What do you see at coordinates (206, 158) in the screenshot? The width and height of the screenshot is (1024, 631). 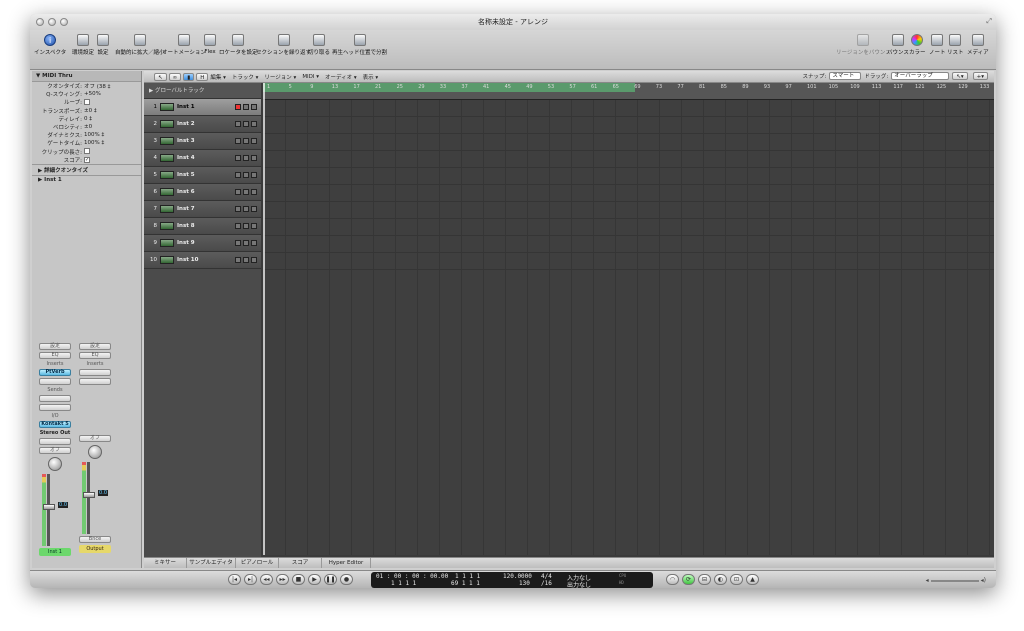 I see `track-name: Inst 4` at bounding box center [206, 158].